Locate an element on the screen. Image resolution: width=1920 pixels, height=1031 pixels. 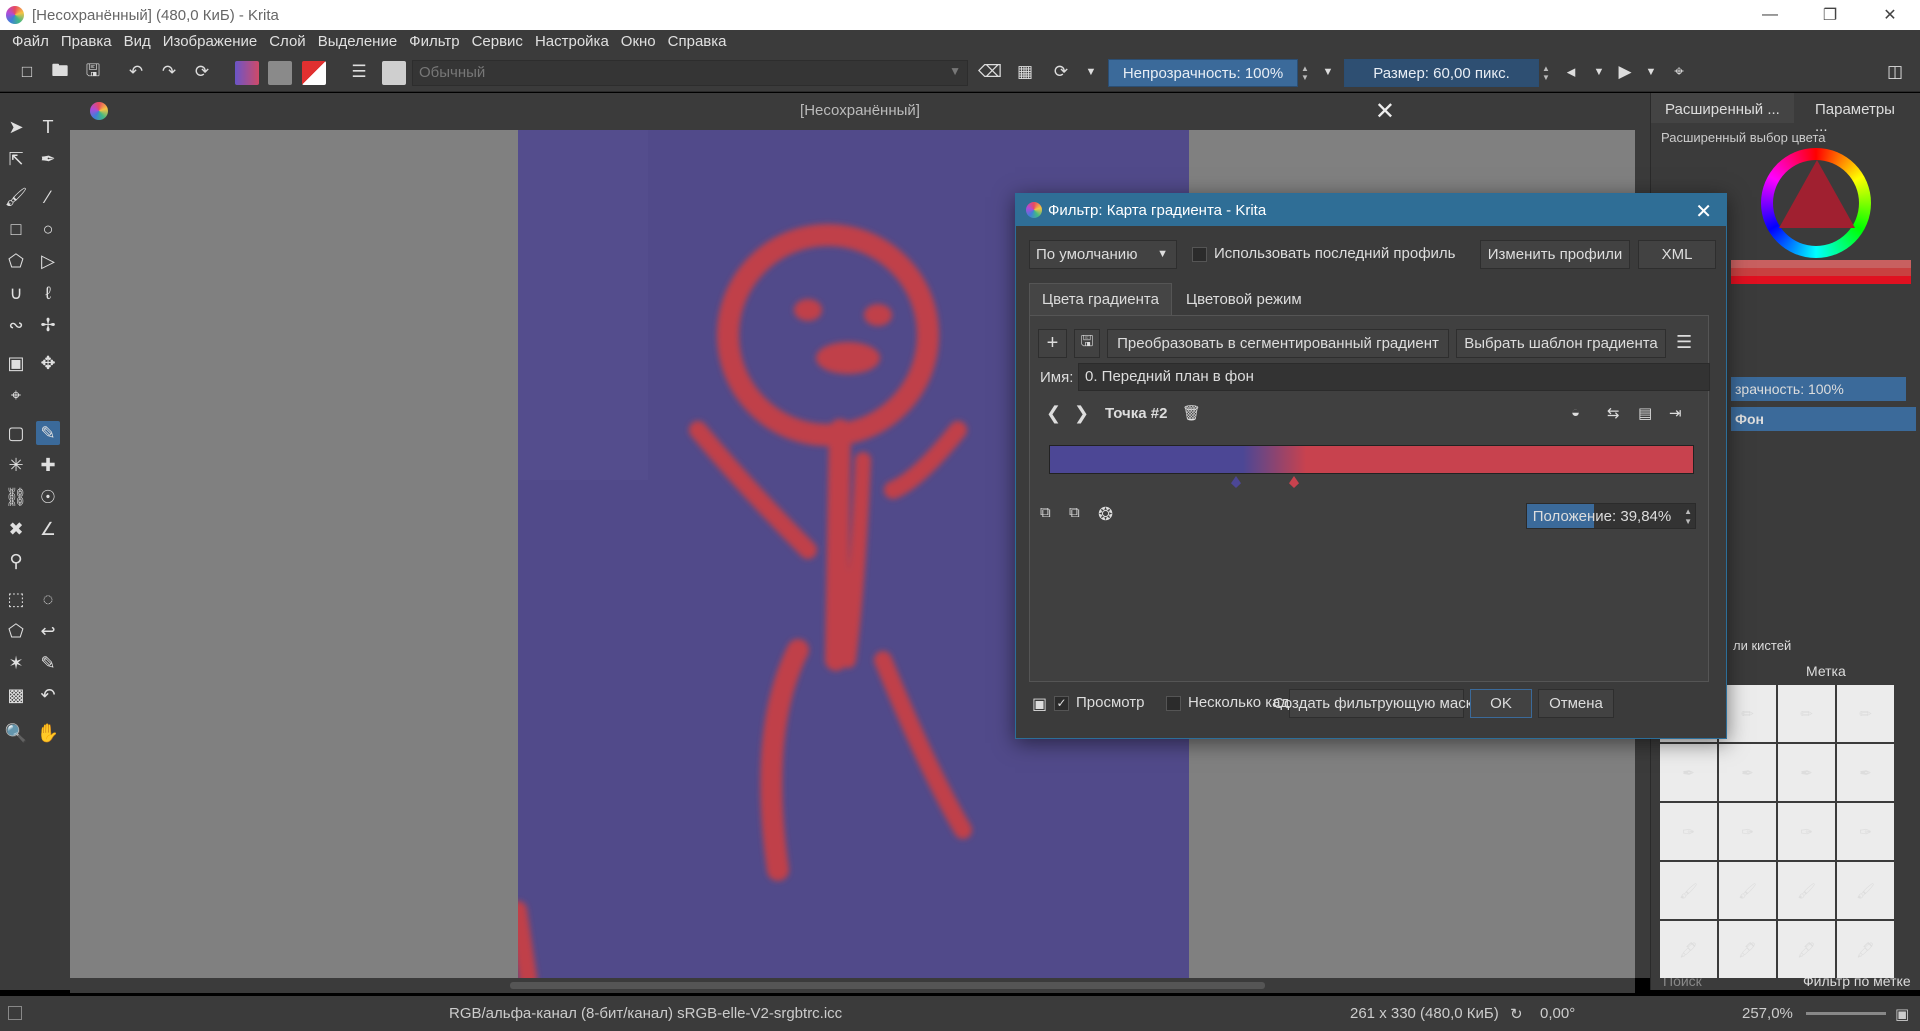
tab-gradient-colors: Цвета градиента is located at coordinates (1100, 299).